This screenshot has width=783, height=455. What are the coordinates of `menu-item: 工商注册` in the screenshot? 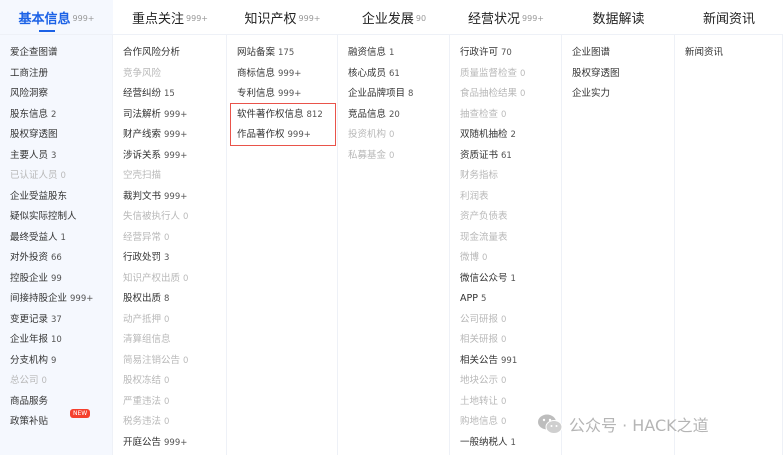 It's located at (61, 74).